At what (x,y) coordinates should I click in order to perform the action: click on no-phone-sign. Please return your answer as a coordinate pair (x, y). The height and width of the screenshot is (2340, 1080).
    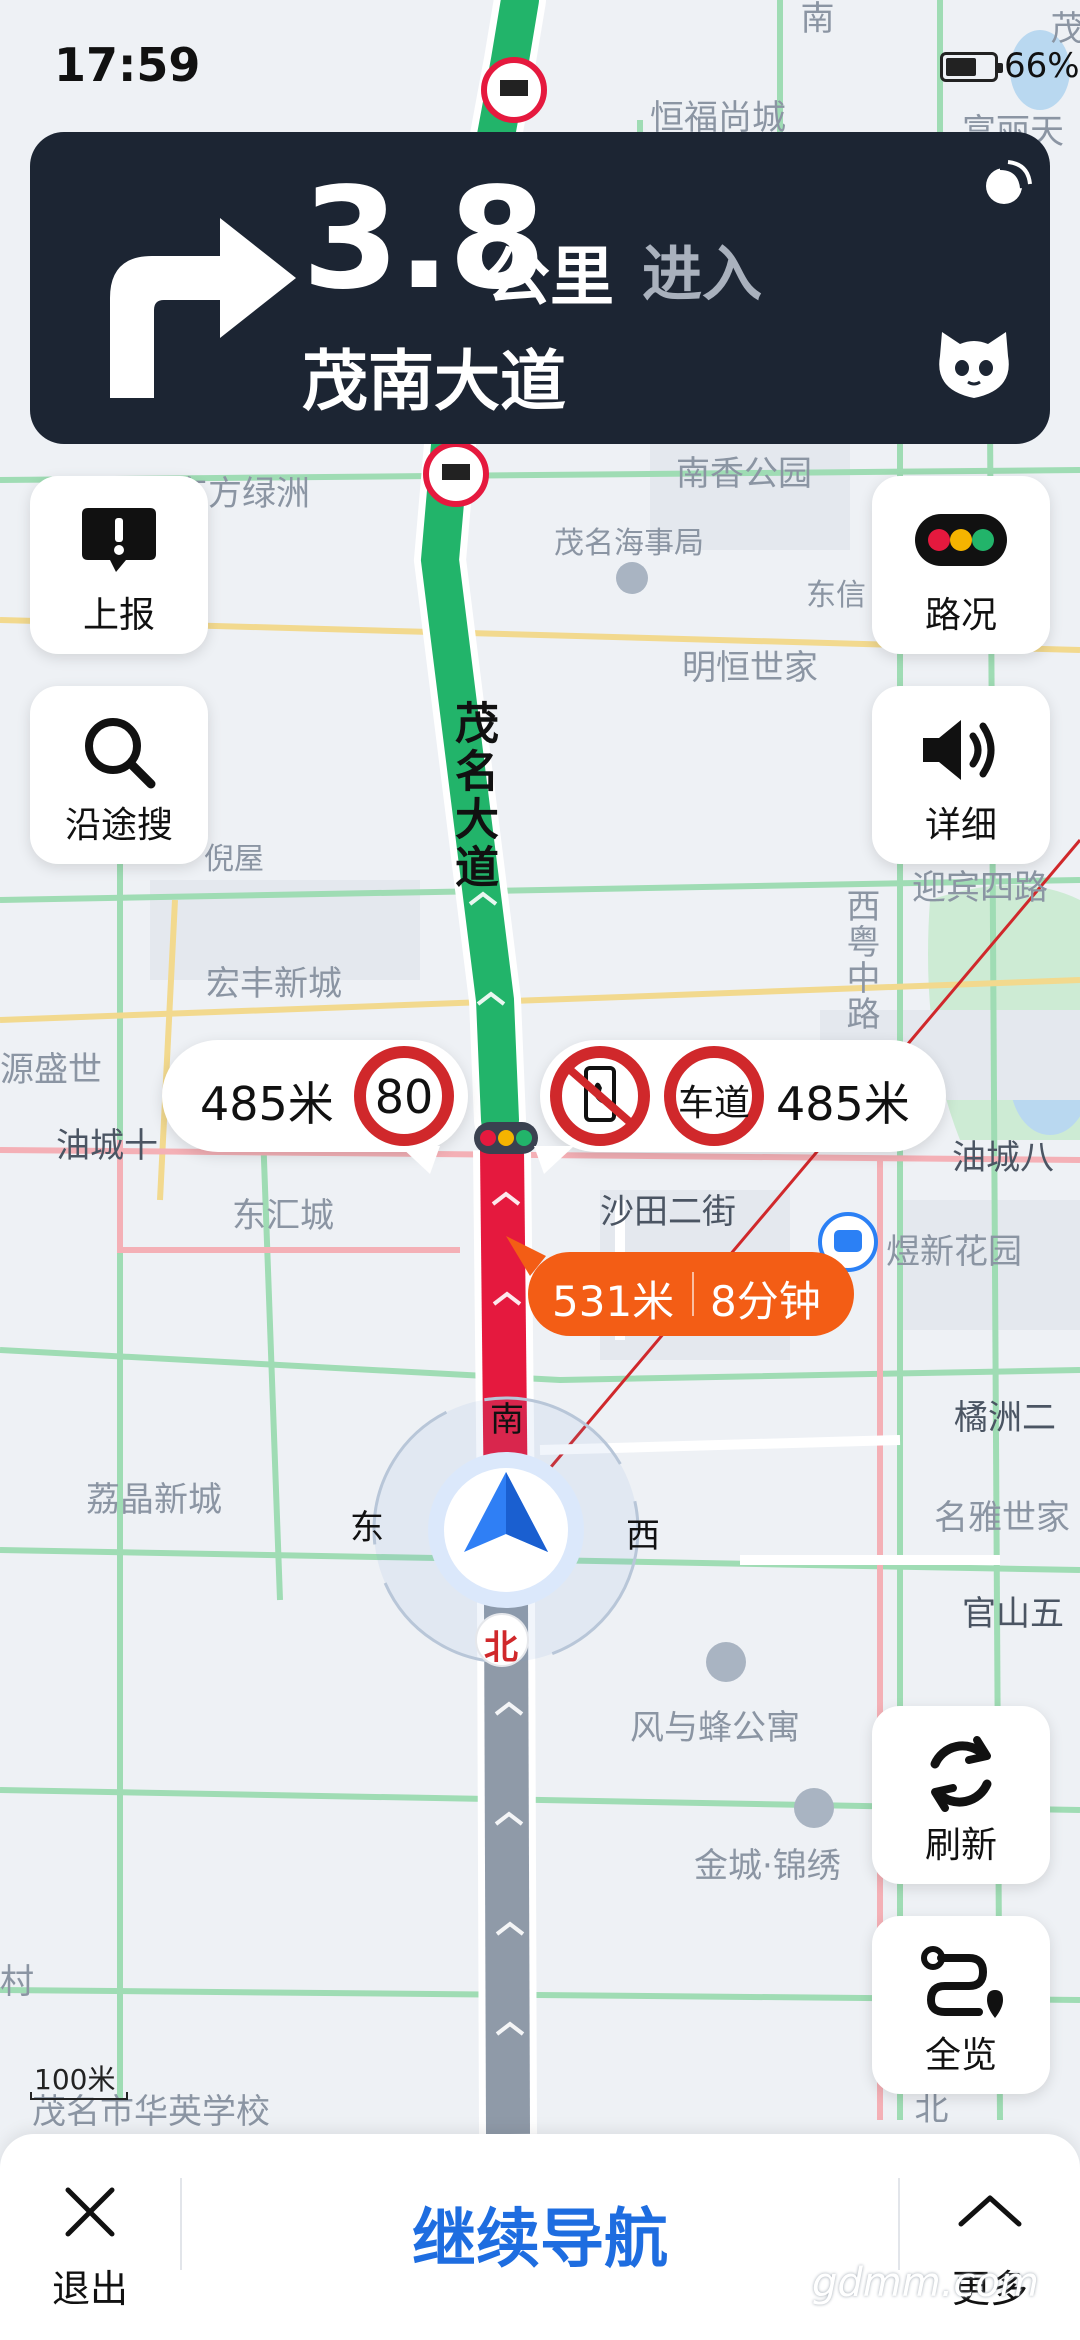
    Looking at the image, I should click on (600, 1096).